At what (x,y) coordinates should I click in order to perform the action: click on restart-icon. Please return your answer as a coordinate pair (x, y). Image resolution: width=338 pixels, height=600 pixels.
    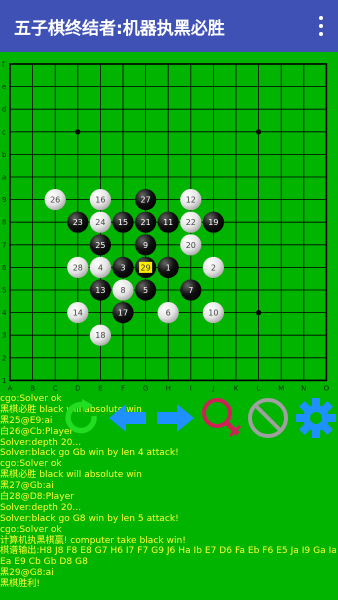
    Looking at the image, I should click on (81, 416).